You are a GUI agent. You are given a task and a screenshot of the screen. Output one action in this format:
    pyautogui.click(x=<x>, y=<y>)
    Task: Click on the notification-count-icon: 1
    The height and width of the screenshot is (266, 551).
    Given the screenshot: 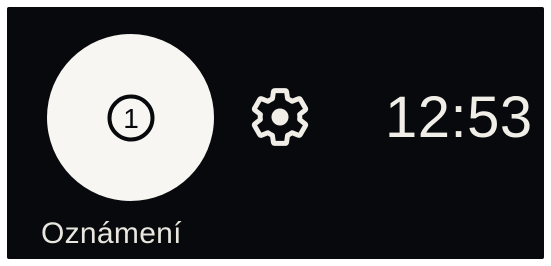 What is the action you would take?
    pyautogui.click(x=130, y=117)
    